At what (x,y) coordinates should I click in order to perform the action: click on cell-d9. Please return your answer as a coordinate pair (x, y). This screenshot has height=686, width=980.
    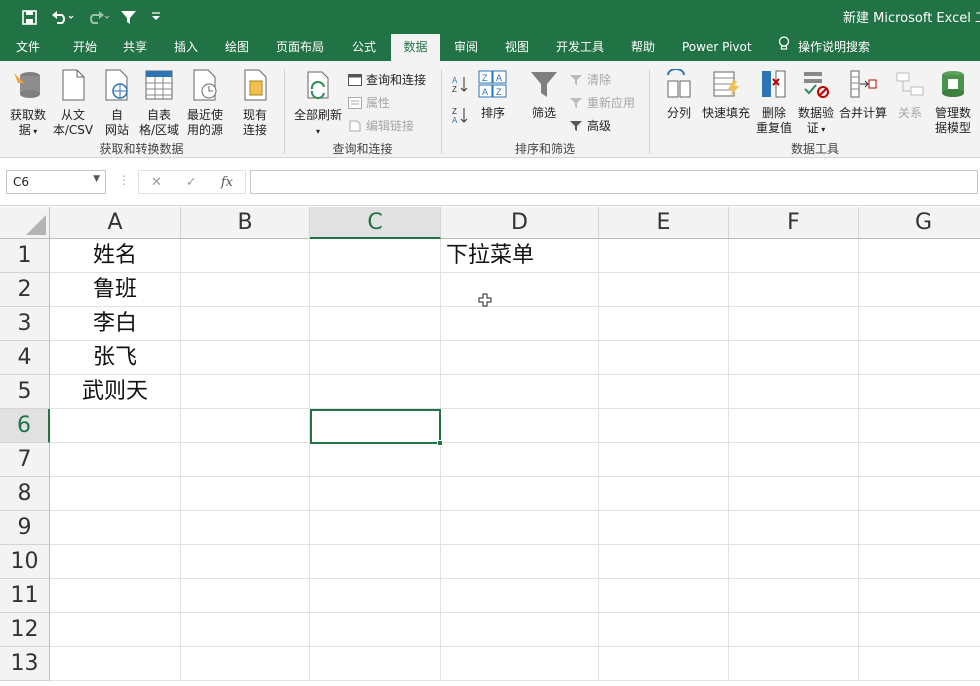
    Looking at the image, I should click on (520, 528).